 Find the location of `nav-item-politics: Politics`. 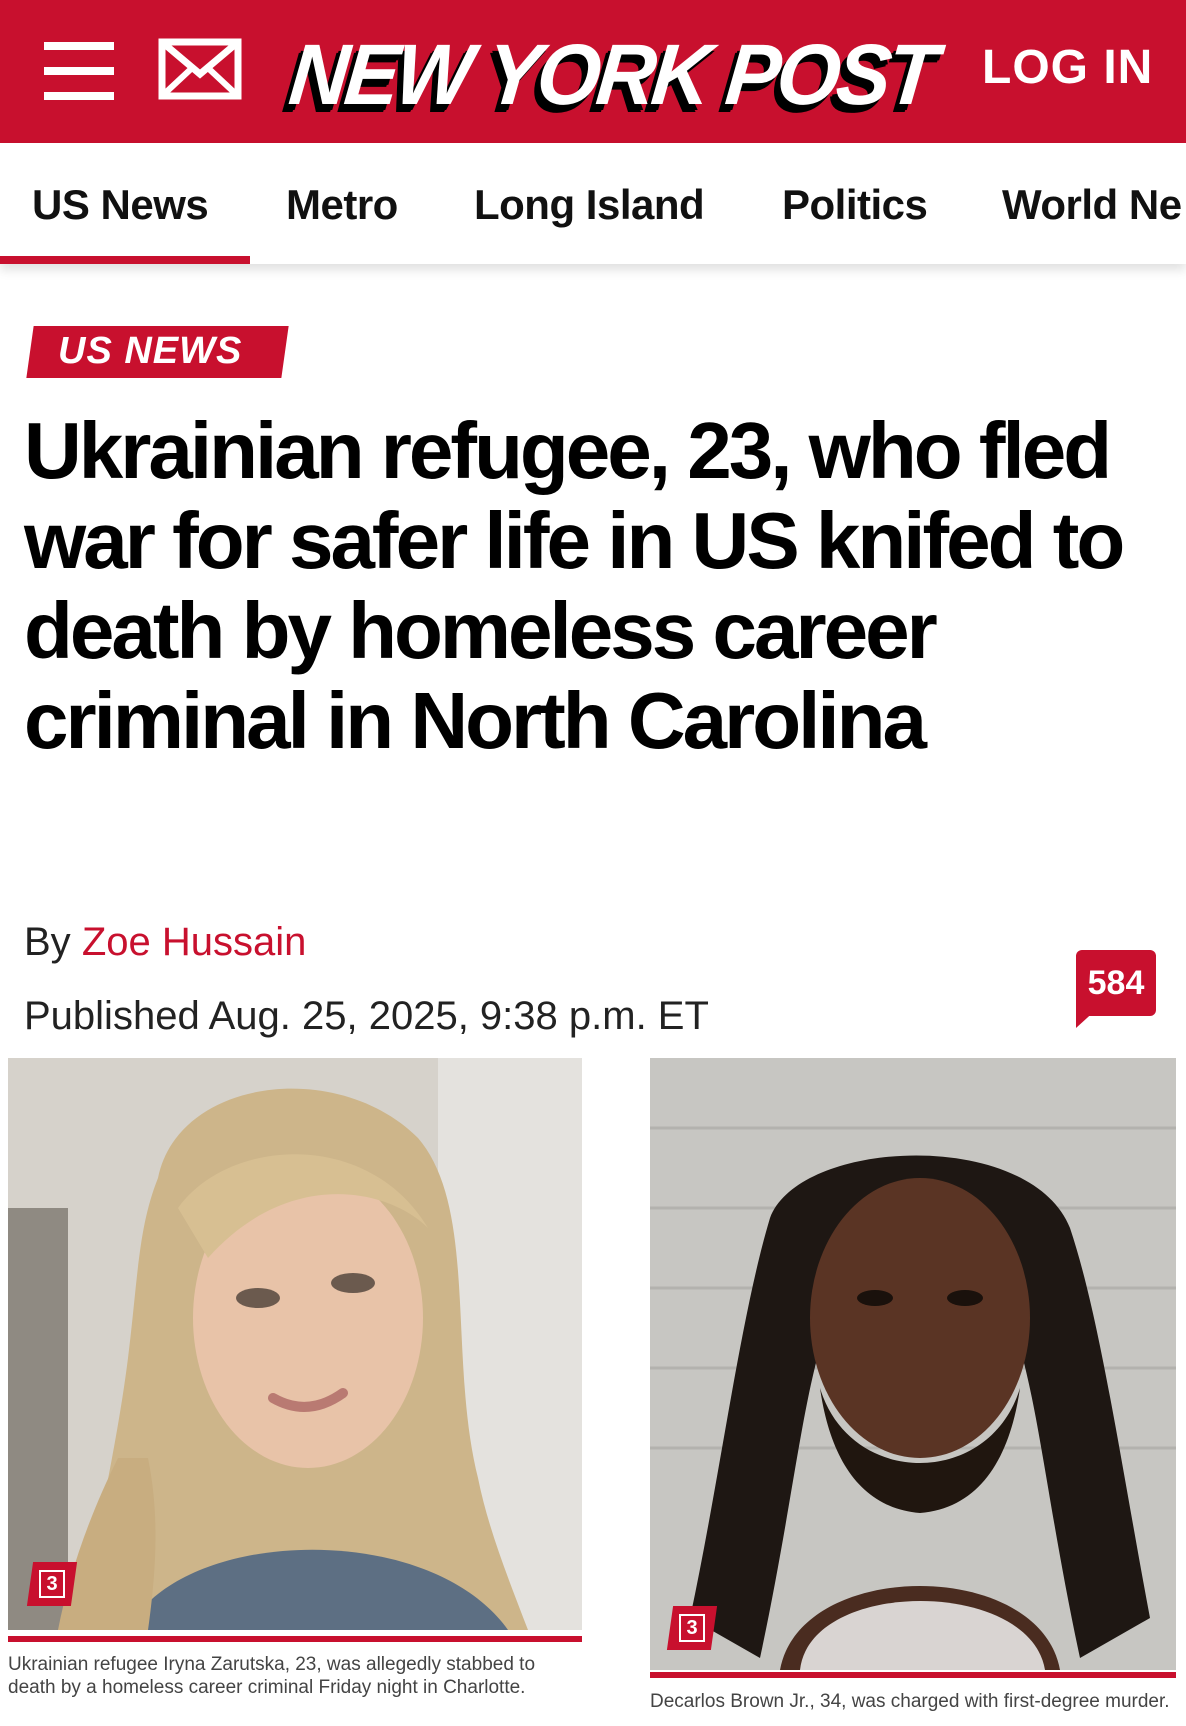

nav-item-politics: Politics is located at coordinates (855, 205).